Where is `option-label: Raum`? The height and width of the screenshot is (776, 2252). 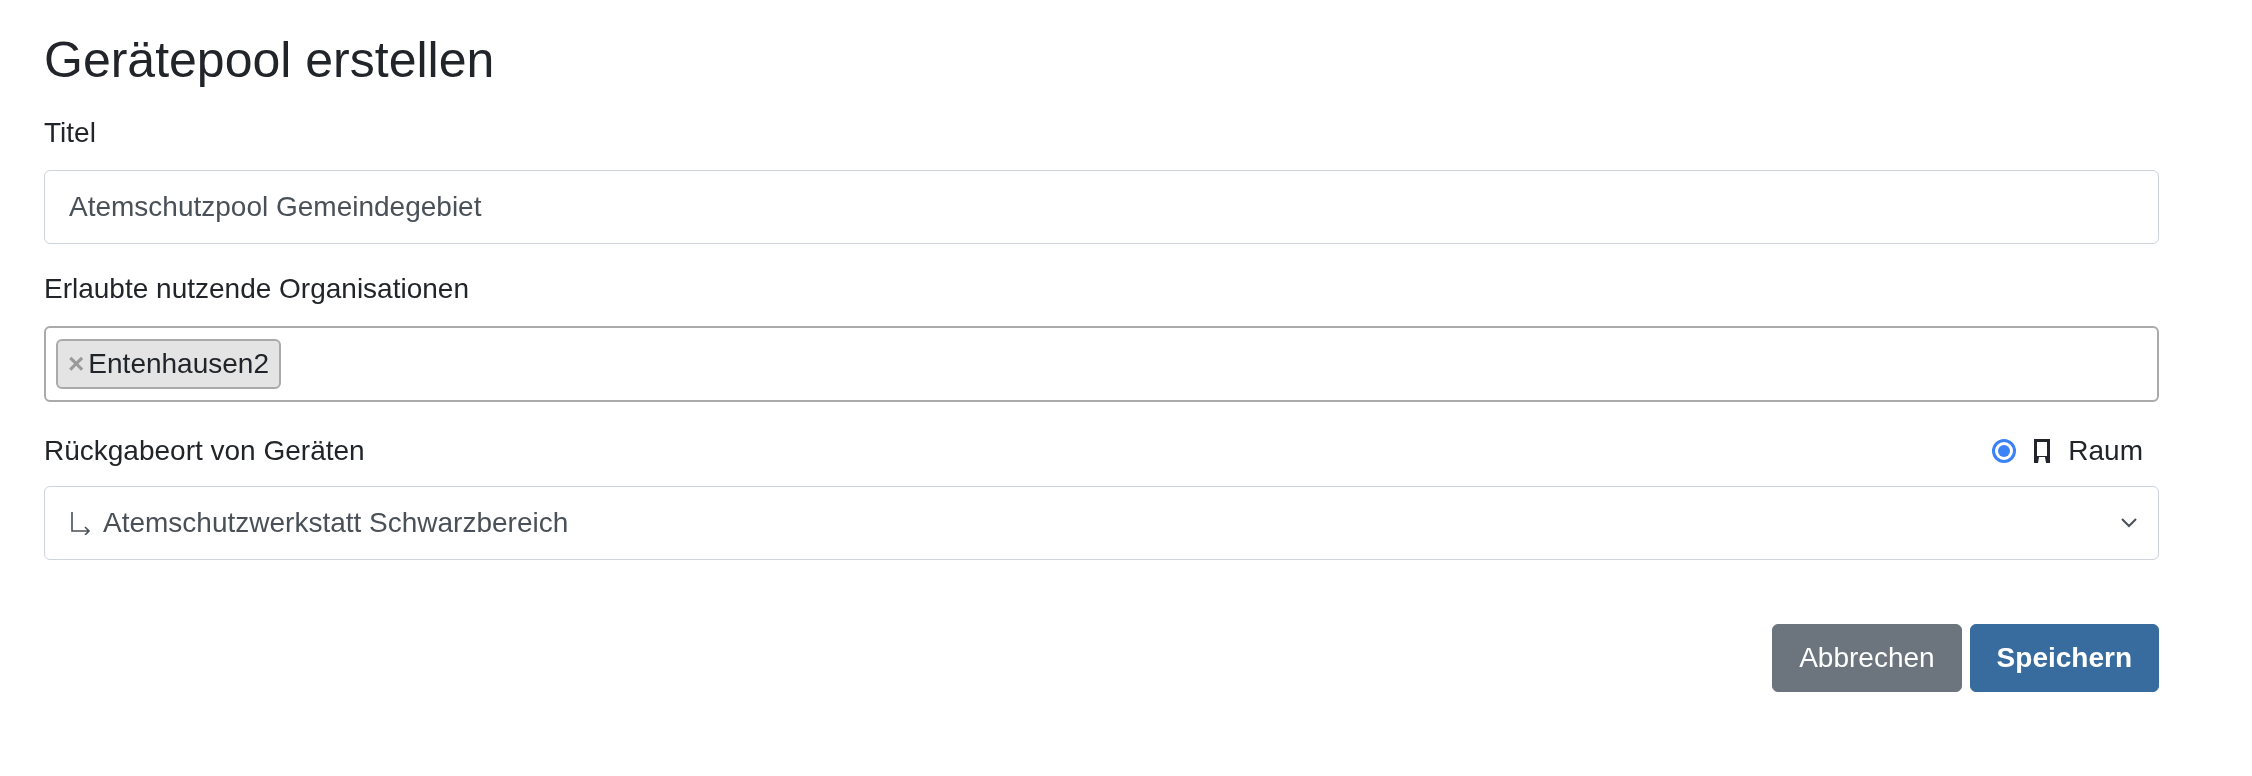
option-label: Raum is located at coordinates (2105, 451).